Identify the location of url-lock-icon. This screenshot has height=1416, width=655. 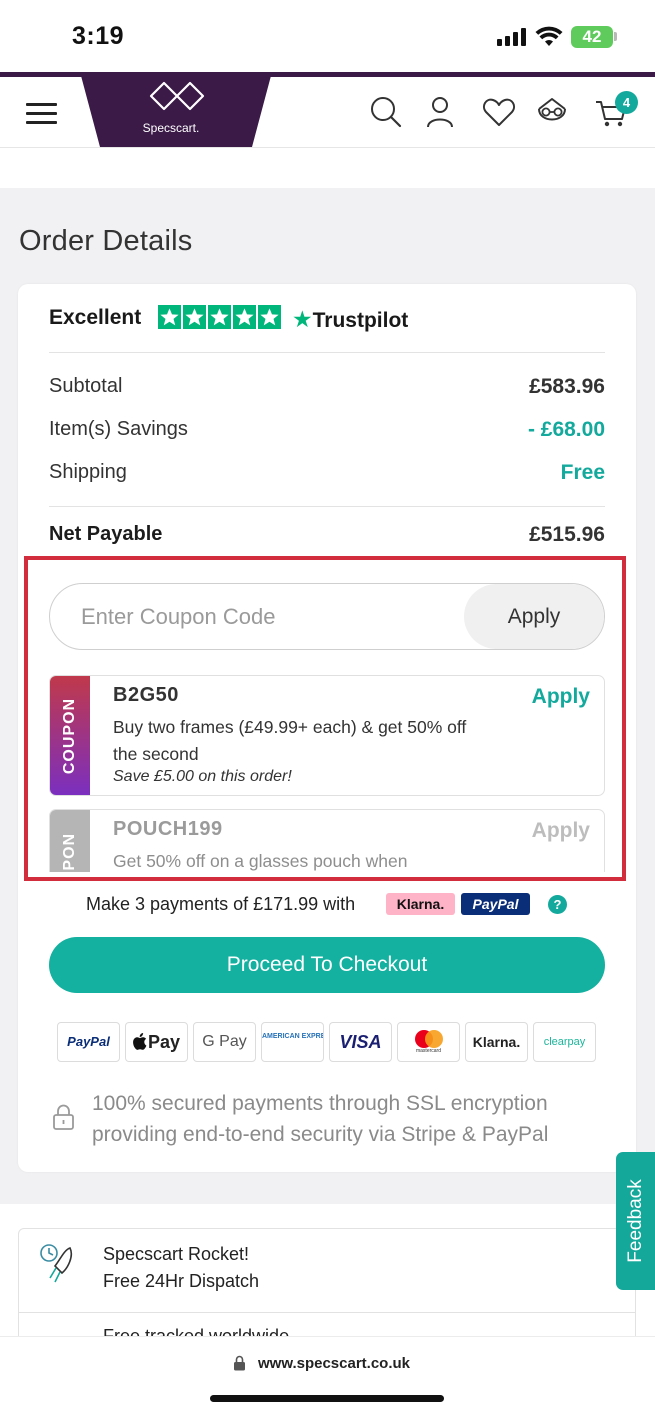
(239, 1363).